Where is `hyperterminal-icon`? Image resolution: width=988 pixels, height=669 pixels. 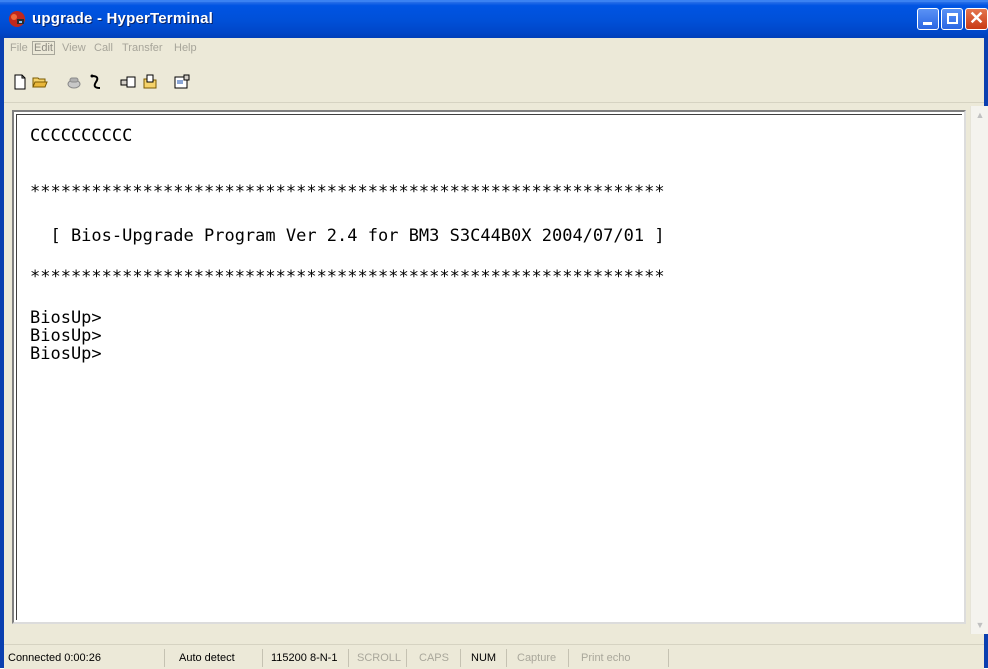 hyperterminal-icon is located at coordinates (17, 19).